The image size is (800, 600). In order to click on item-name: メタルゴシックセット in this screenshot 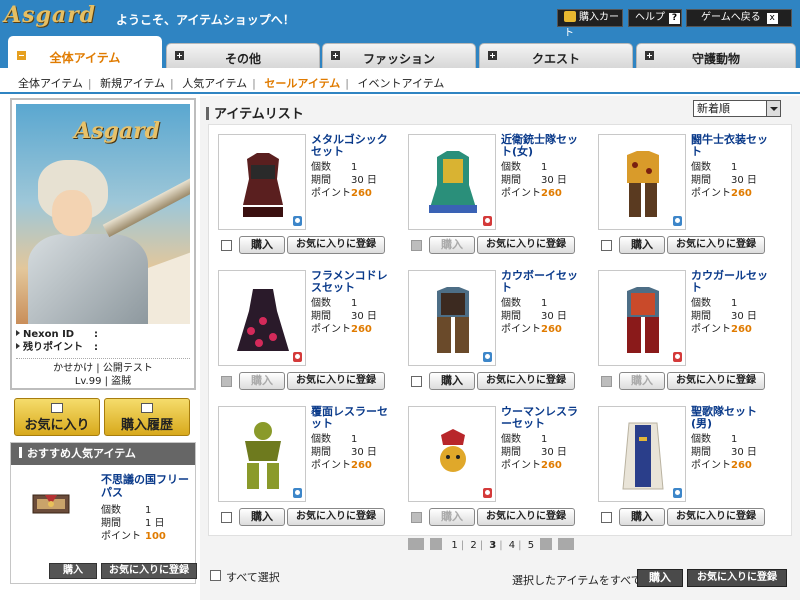, I will do `click(353, 146)`.